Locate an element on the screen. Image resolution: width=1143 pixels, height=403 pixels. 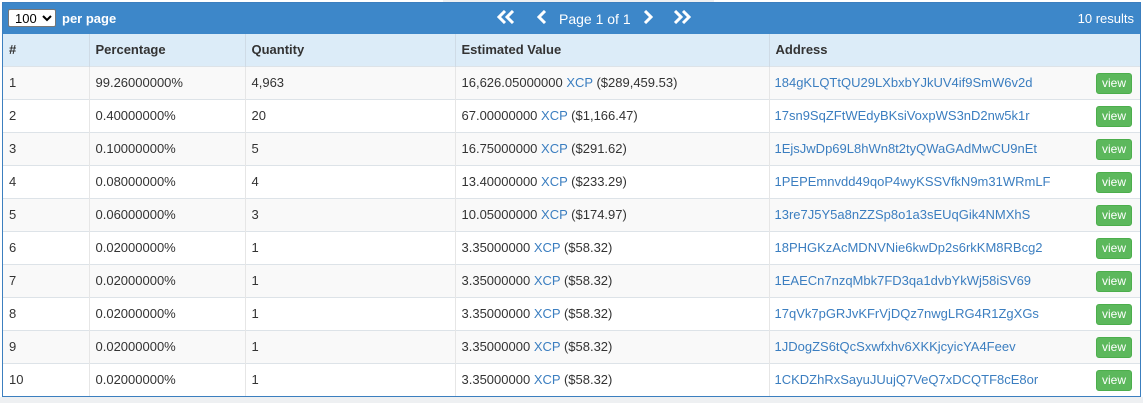
row-number: 4 is located at coordinates (46, 181).